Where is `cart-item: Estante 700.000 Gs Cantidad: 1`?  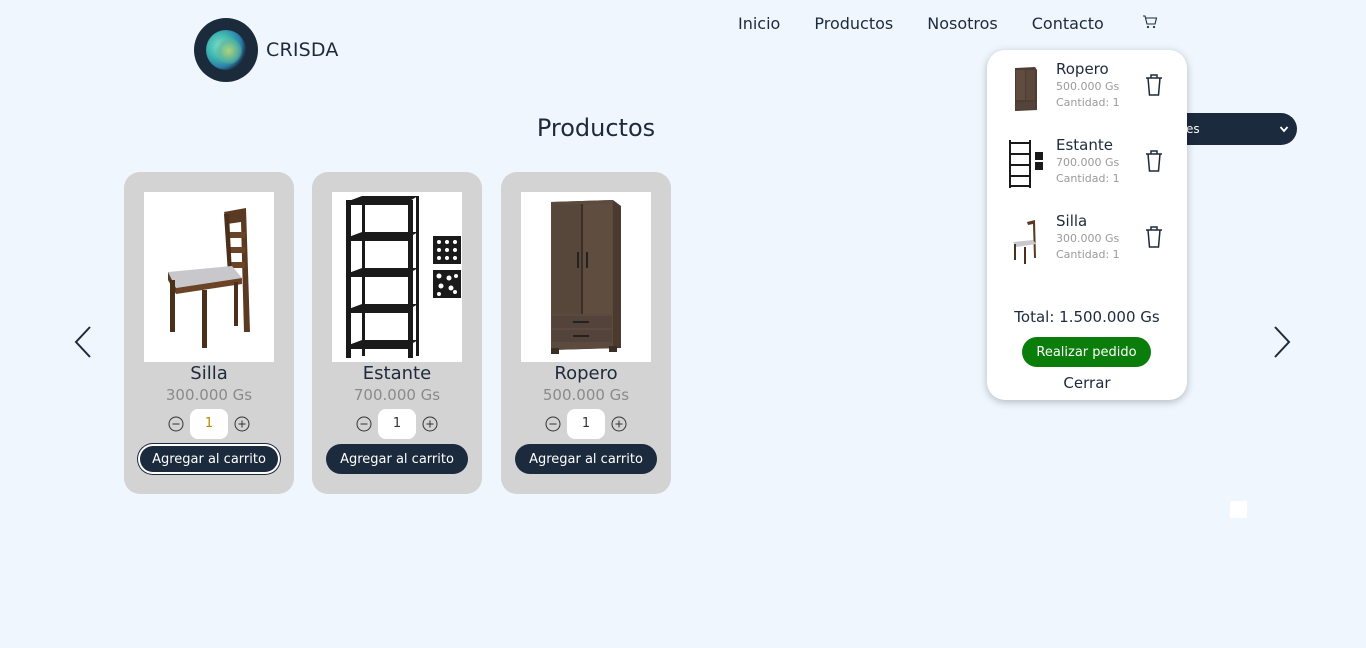 cart-item: Estante 700.000 Gs Cantidad: 1 is located at coordinates (1087, 161).